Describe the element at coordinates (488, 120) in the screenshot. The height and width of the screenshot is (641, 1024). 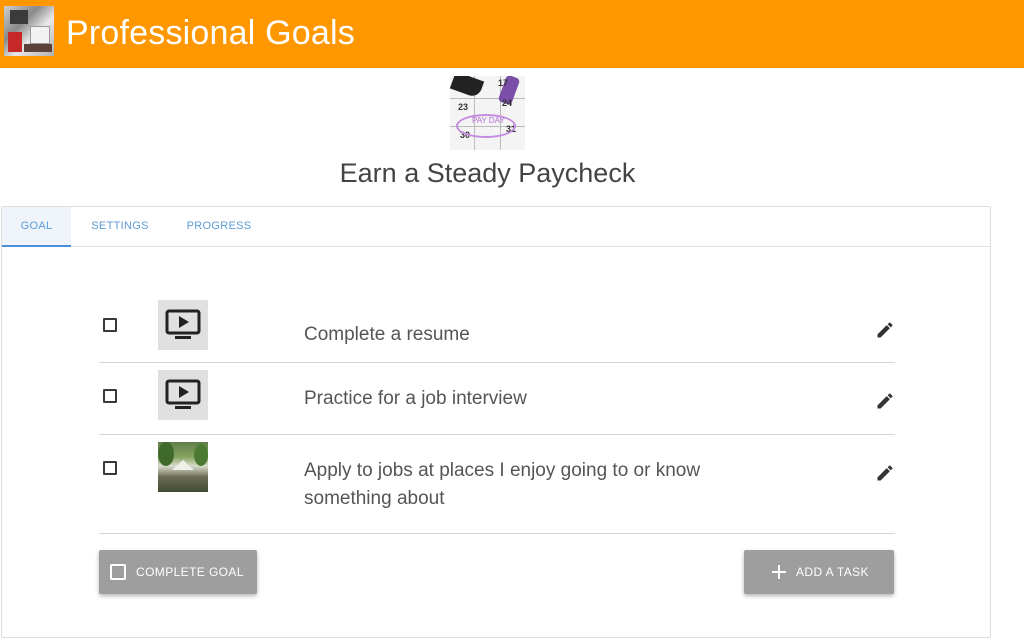
I see `payday-label: PAY DAY` at that location.